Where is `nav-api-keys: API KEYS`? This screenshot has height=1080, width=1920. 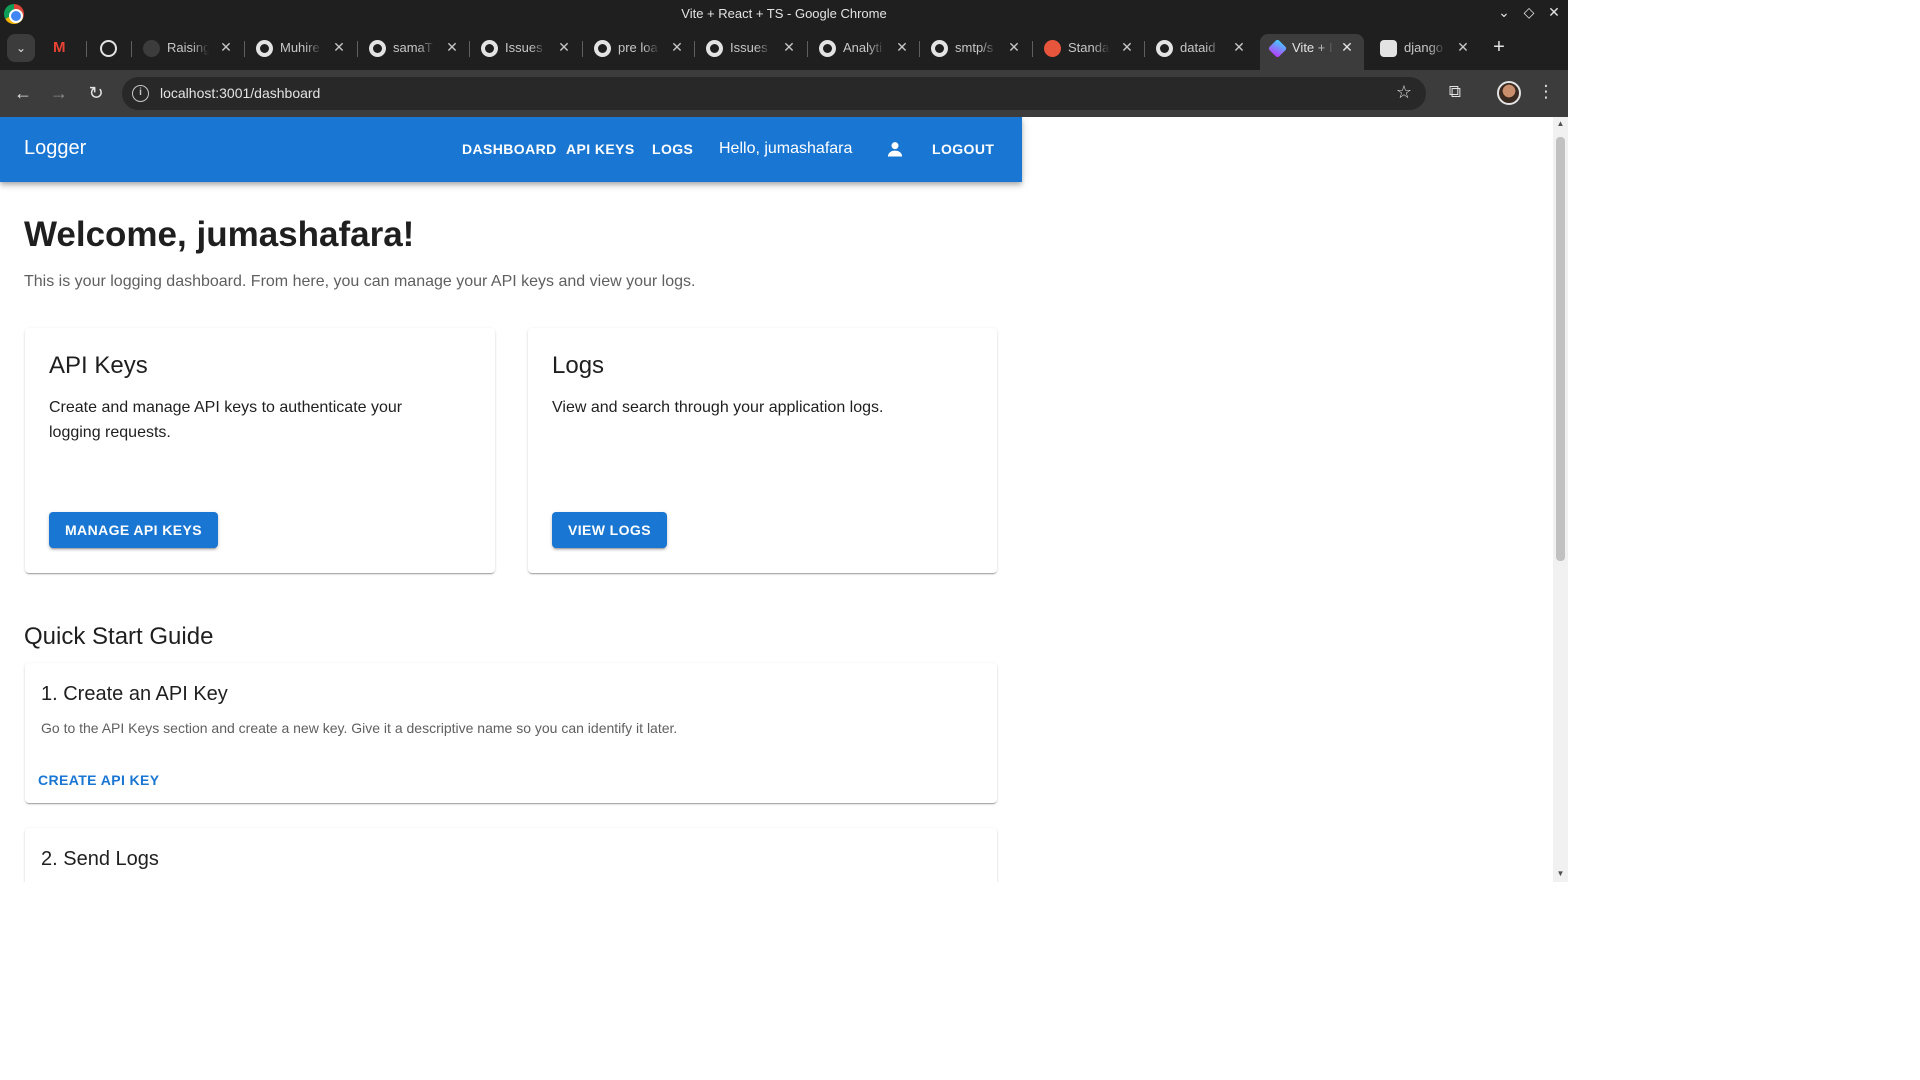
nav-api-keys: API KEYS is located at coordinates (600, 149).